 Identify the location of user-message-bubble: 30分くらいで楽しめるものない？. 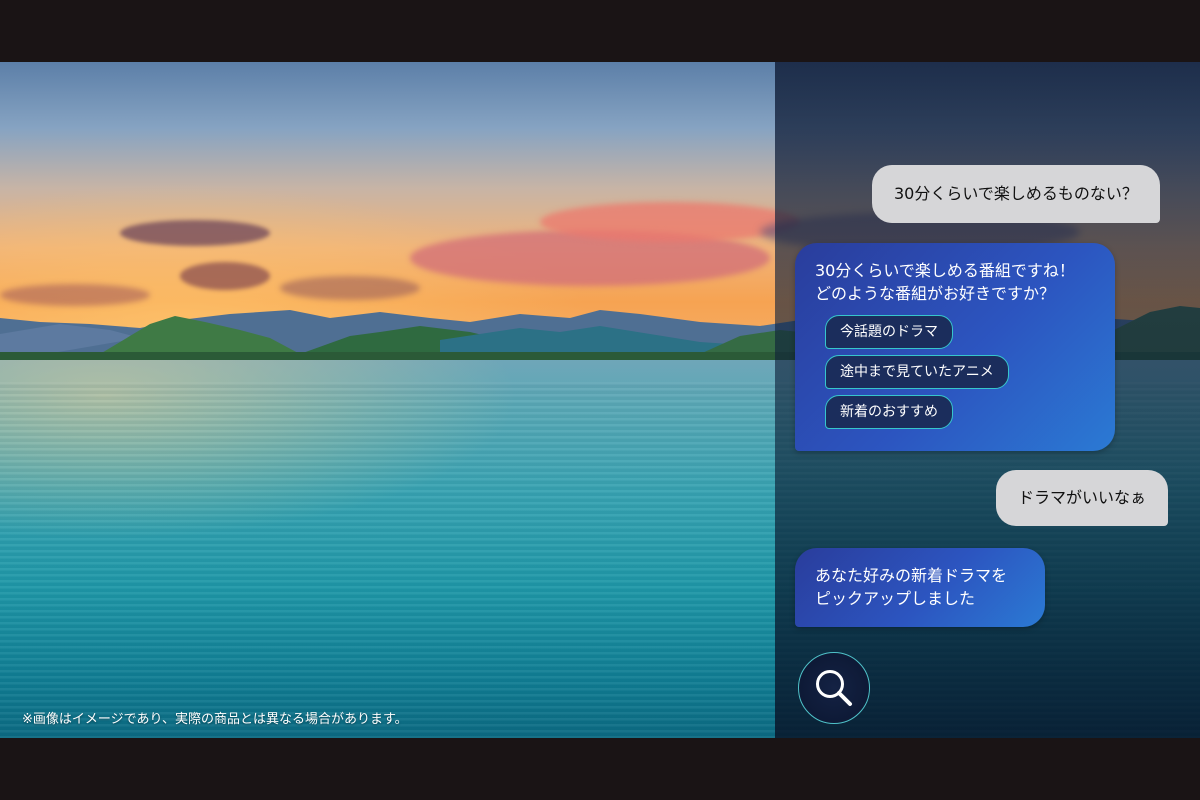
(1016, 194).